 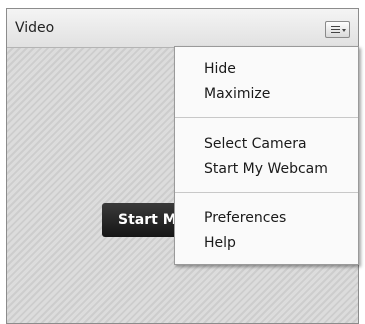 I want to click on menu-item-help: Help, so click(x=220, y=243).